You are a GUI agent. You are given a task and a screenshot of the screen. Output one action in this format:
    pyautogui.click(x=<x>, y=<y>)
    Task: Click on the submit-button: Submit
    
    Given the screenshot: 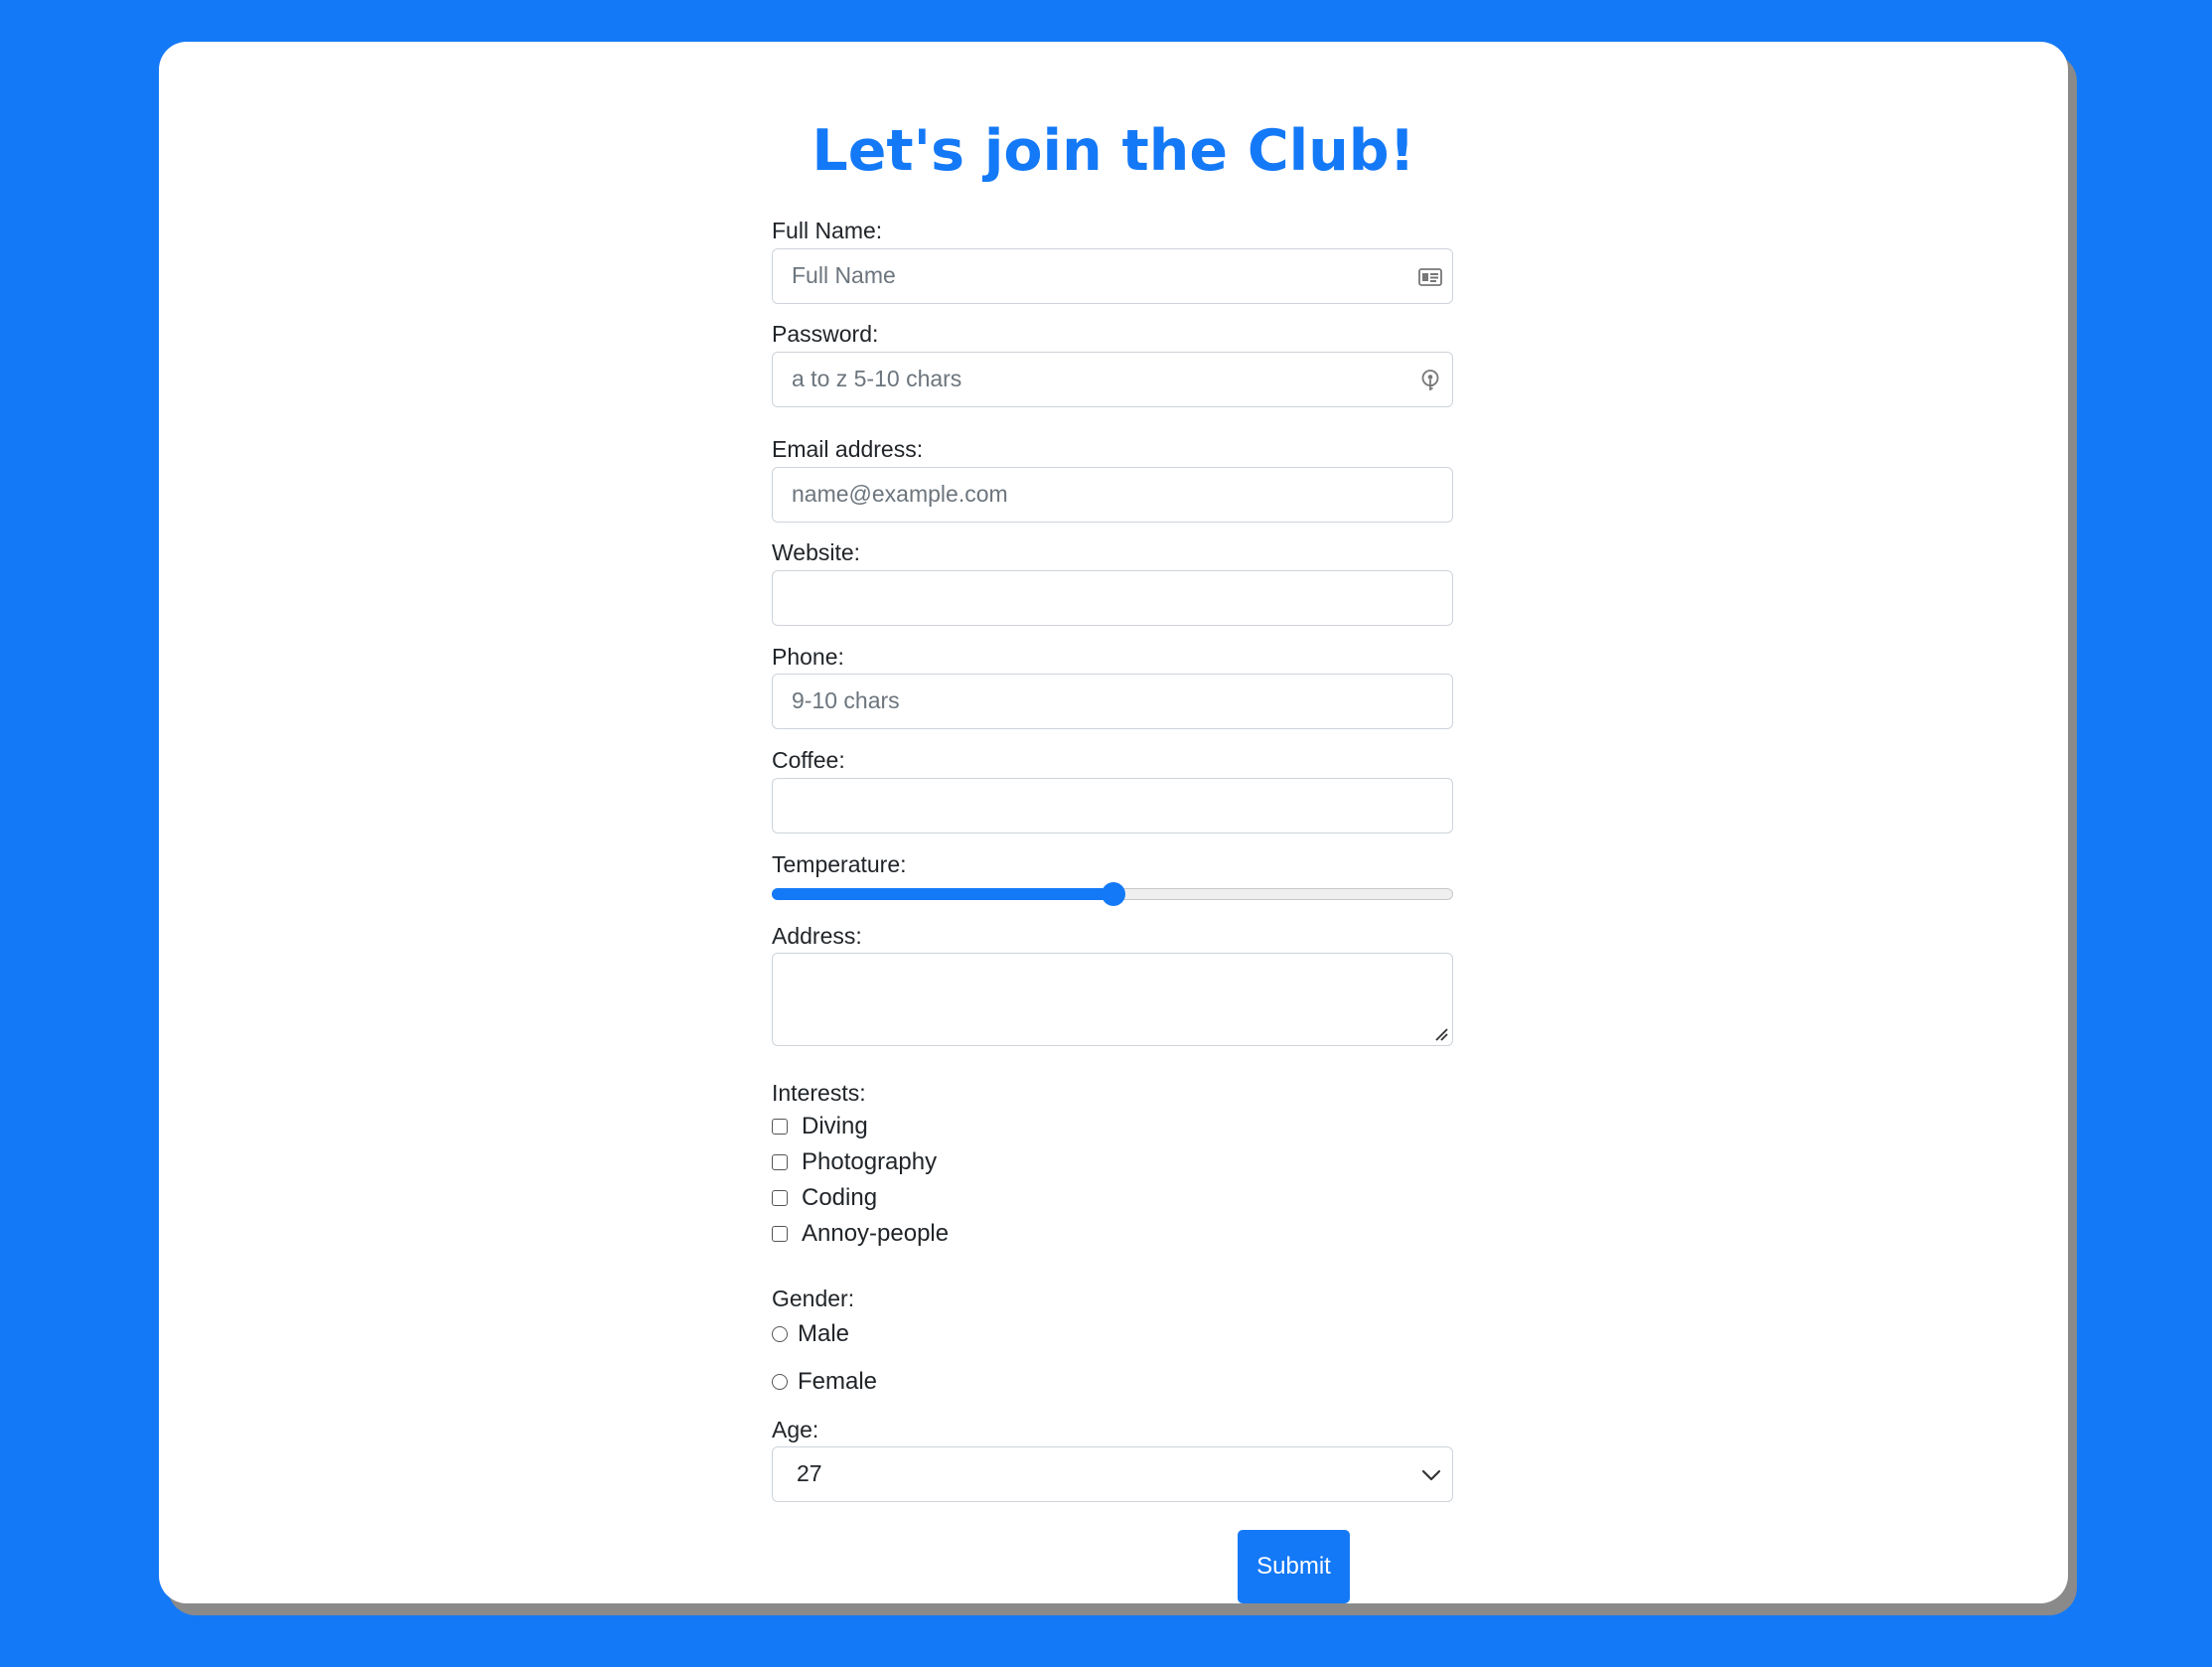 What is the action you would take?
    pyautogui.click(x=1294, y=1566)
    